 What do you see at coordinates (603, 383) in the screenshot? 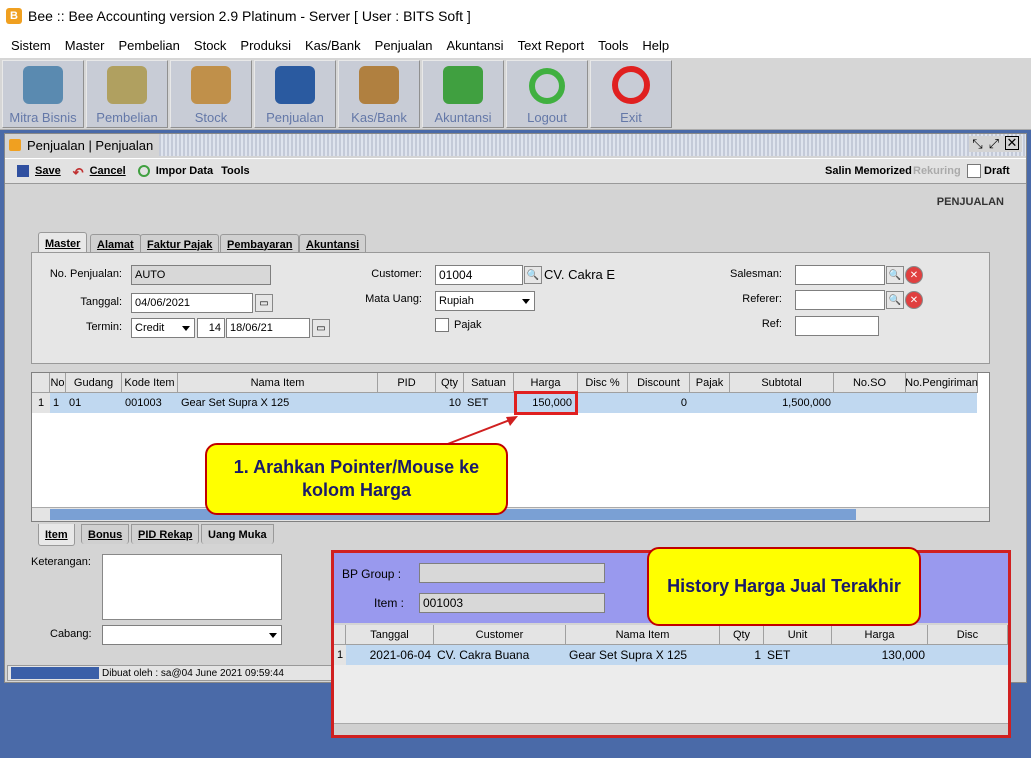
I see `col-header: Disc %` at bounding box center [603, 383].